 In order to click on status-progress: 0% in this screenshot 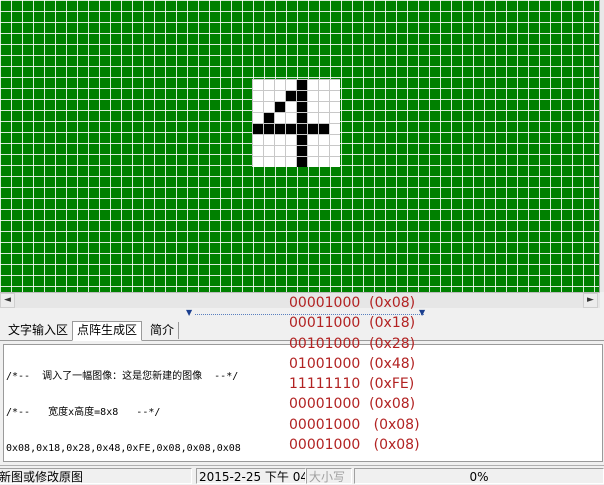, I will do `click(479, 476)`.